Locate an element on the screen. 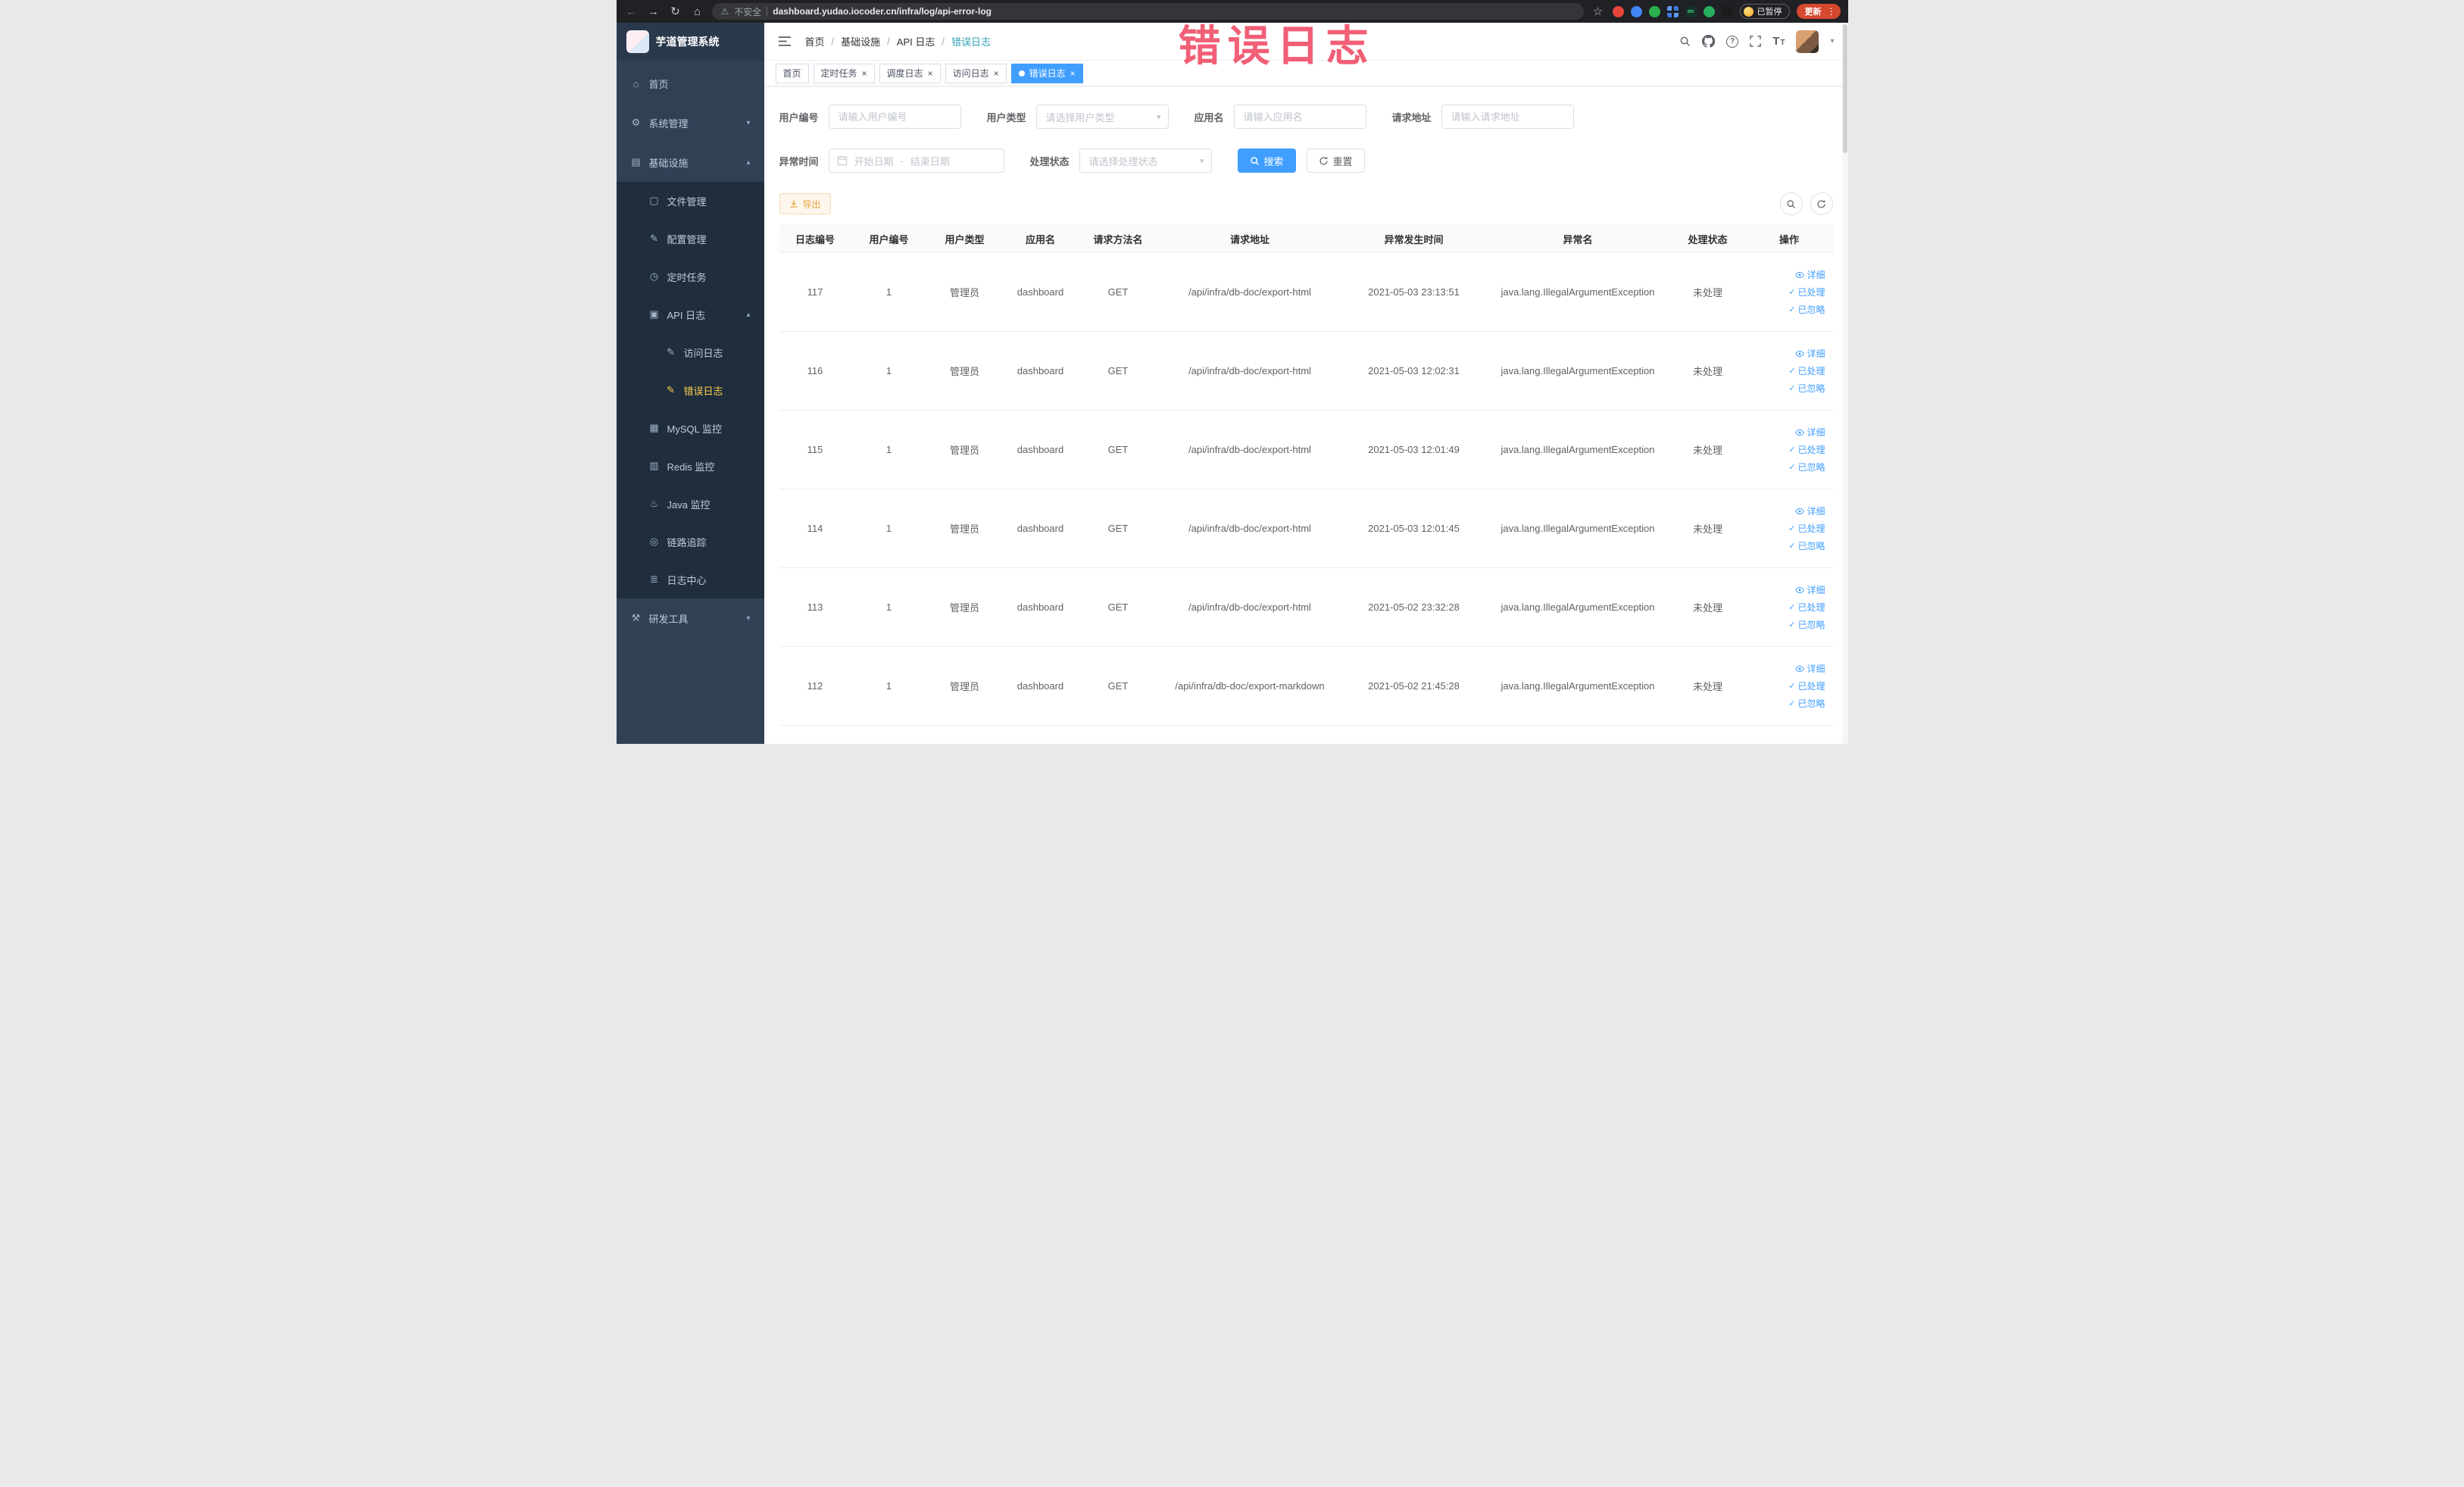 This screenshot has width=2464, height=1487. extension-icon-leaf is located at coordinates (1709, 11).